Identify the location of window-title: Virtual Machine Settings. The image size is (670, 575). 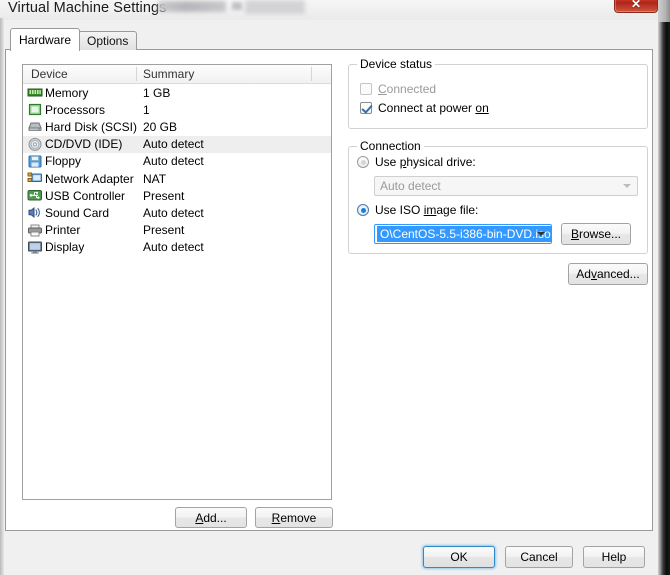
(87, 8).